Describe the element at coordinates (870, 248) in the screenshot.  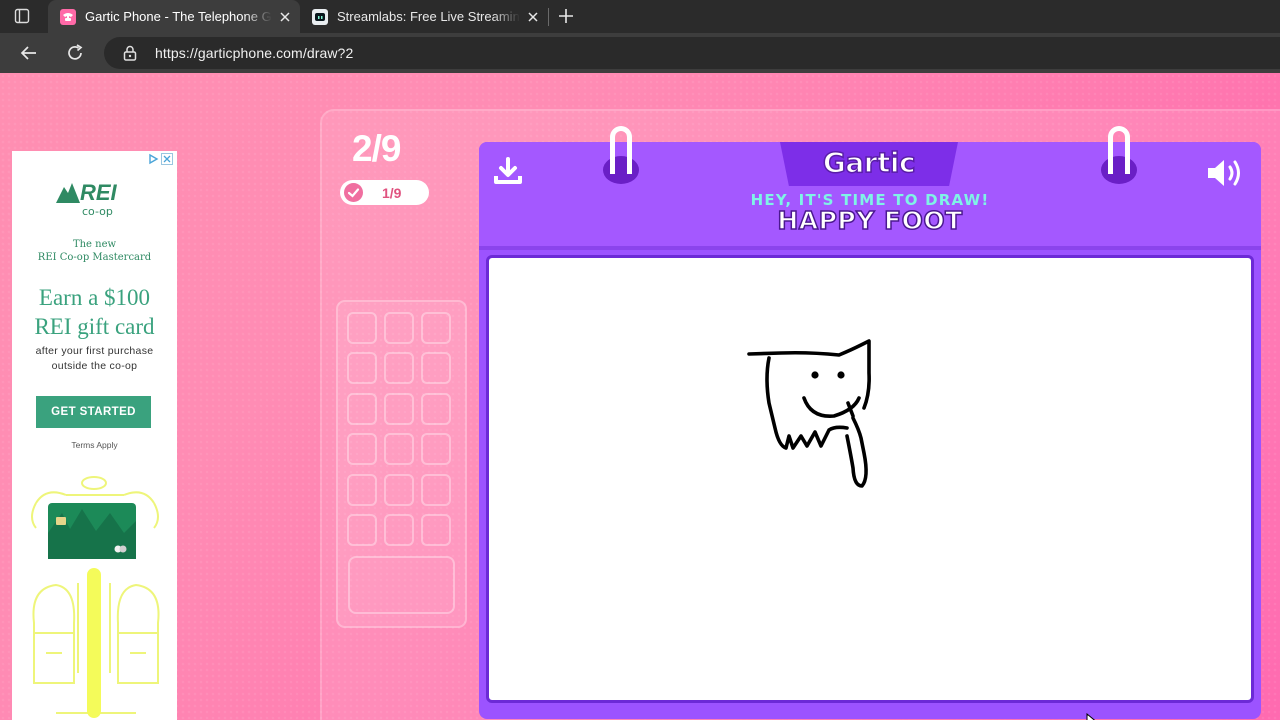
I see `board-divider` at that location.